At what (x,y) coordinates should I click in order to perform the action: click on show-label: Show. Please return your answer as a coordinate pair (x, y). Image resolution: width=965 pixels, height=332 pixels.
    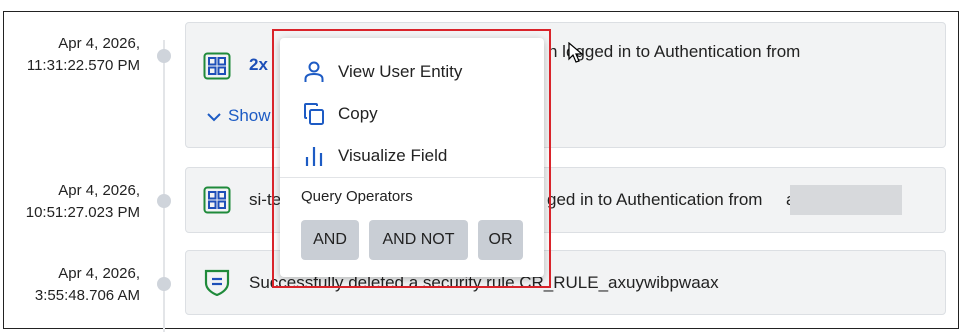
    Looking at the image, I should click on (249, 115).